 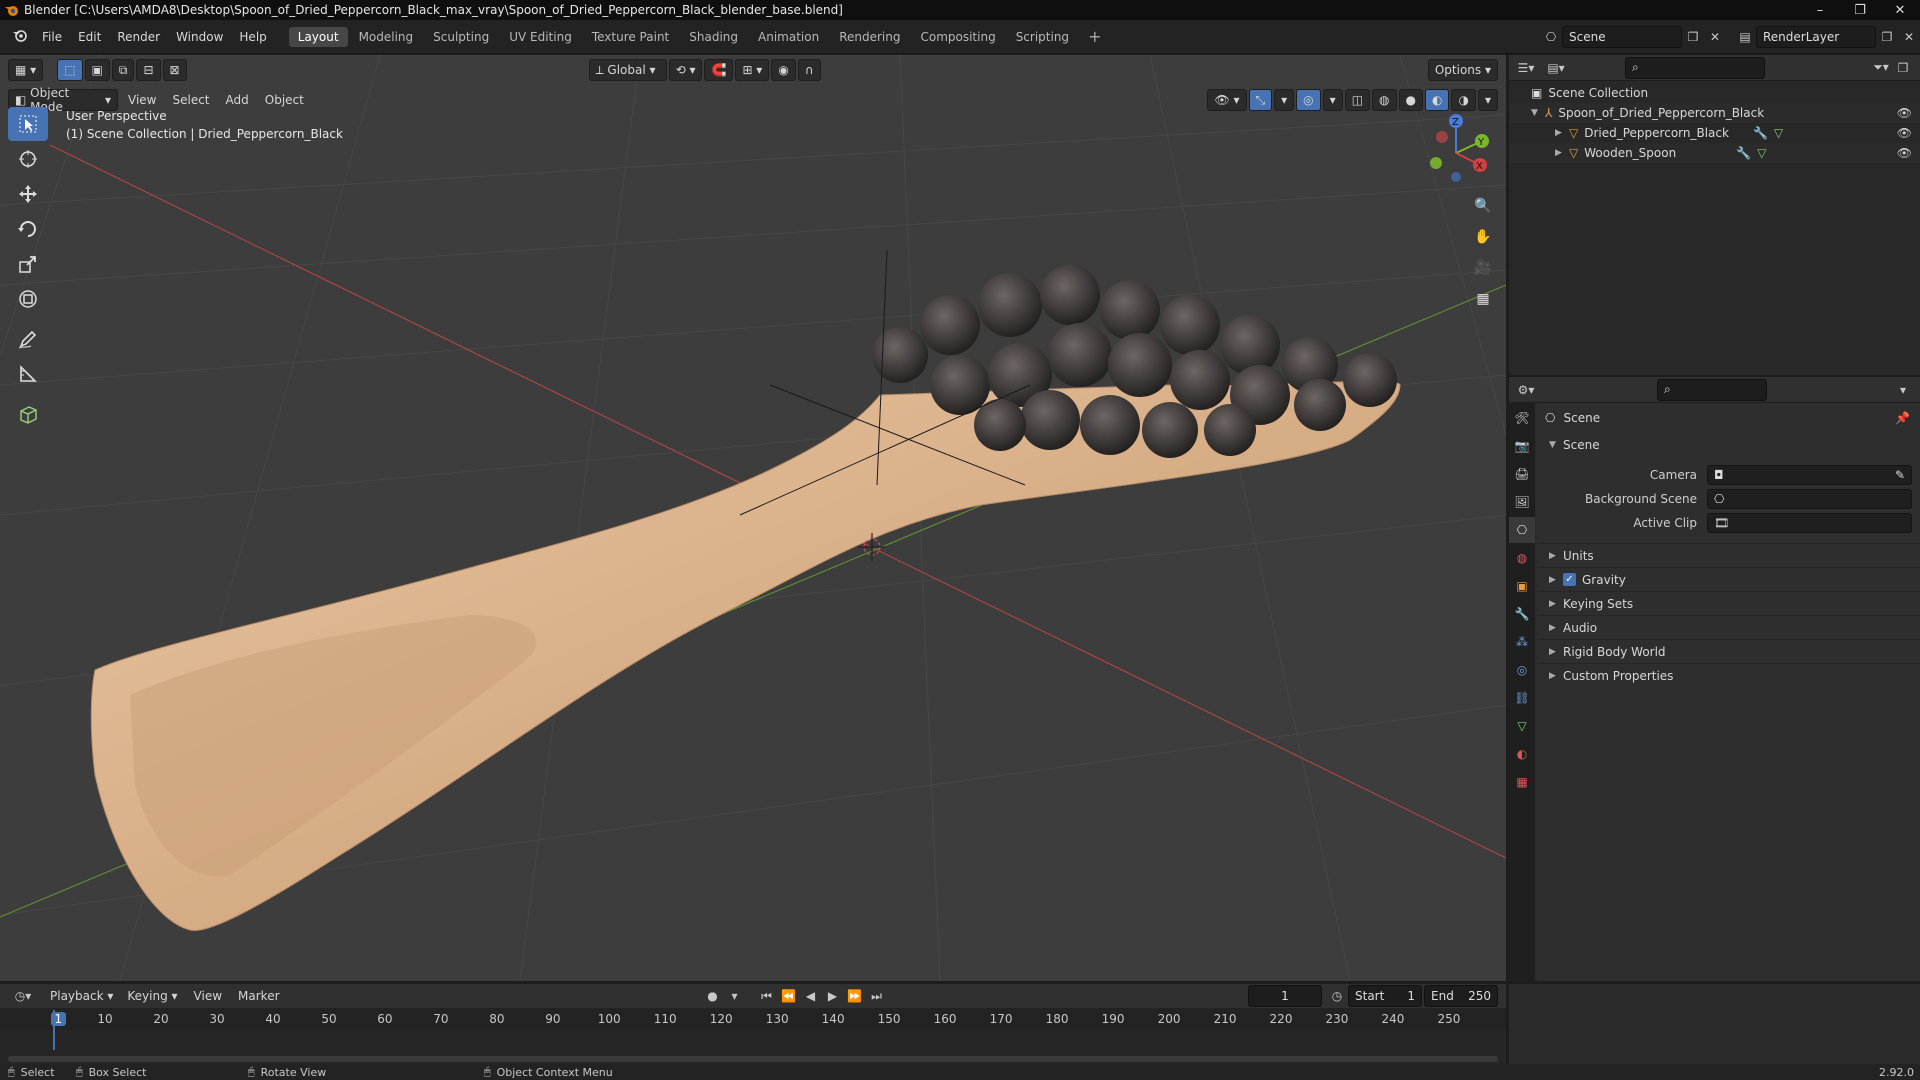 What do you see at coordinates (1569, 579) in the screenshot?
I see `gravity-checkbox: ✓` at bounding box center [1569, 579].